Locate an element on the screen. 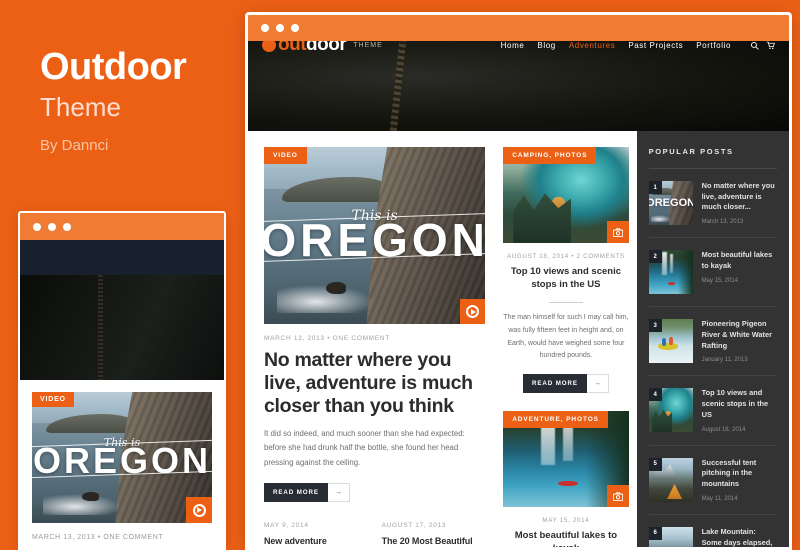  preview-navbar is located at coordinates (122, 257).